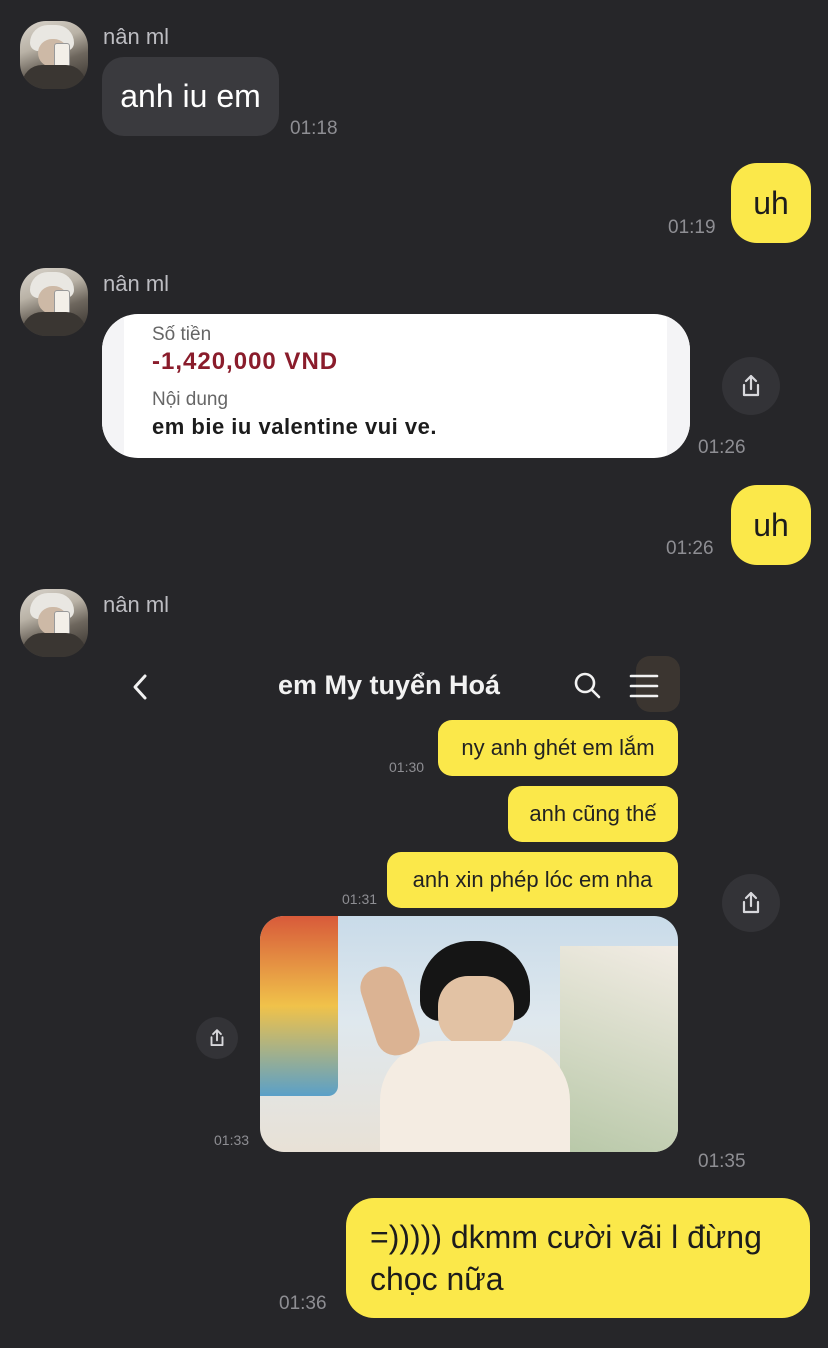 This screenshot has width=828, height=1348. Describe the element at coordinates (360, 899) in the screenshot. I see `inner-message-time: 01:31` at that location.